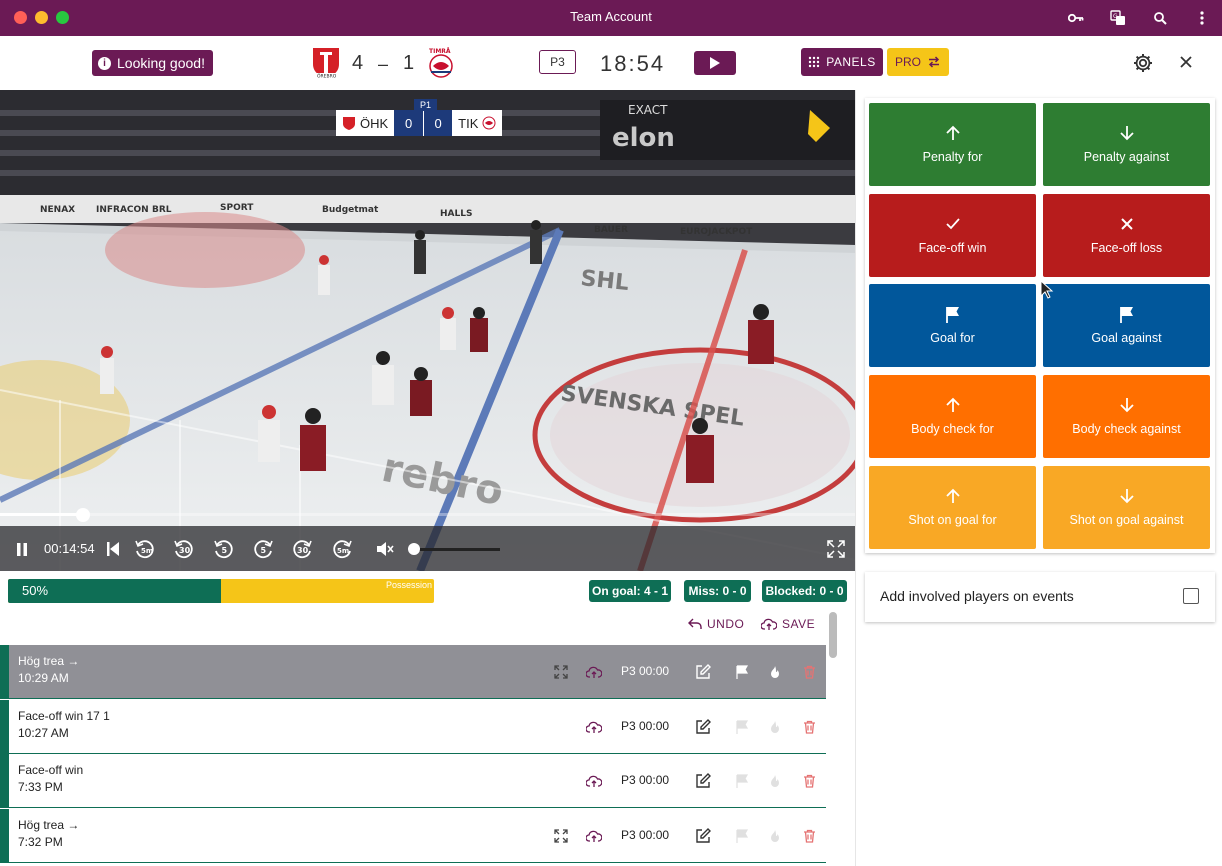  I want to click on status-text: Looking good!, so click(161, 63).